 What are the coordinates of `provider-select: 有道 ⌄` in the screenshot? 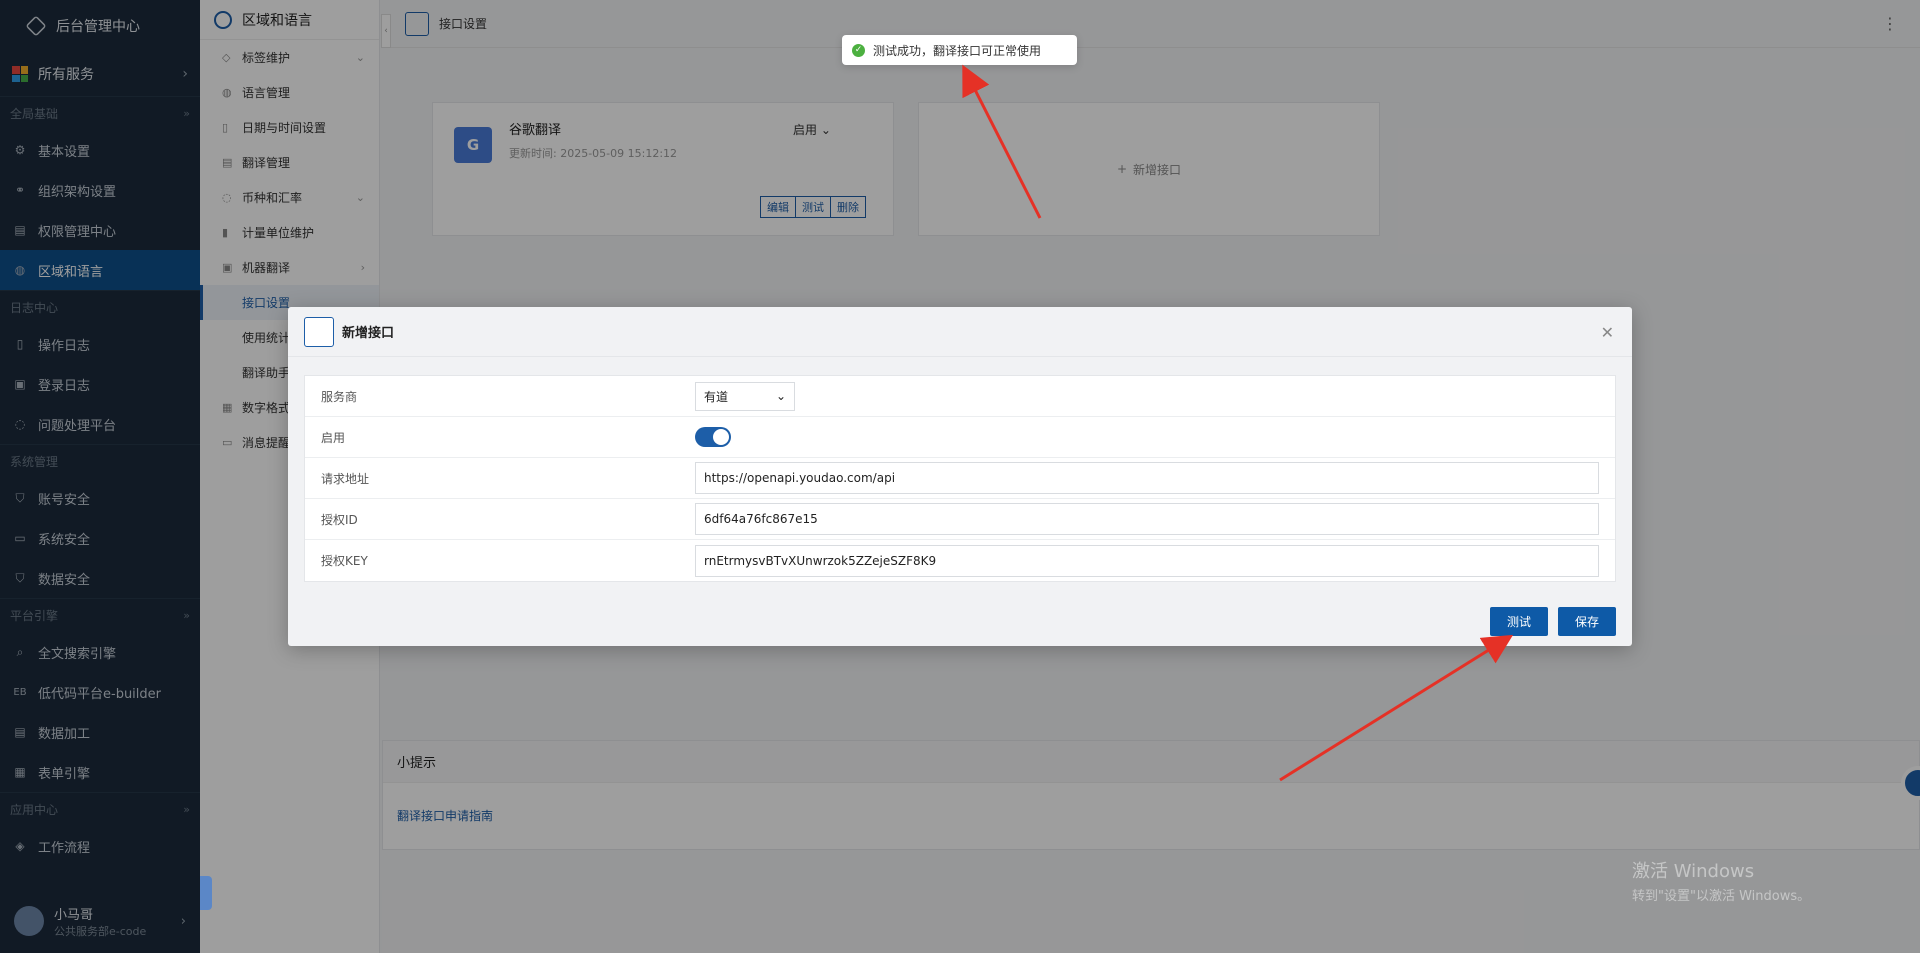 It's located at (745, 396).